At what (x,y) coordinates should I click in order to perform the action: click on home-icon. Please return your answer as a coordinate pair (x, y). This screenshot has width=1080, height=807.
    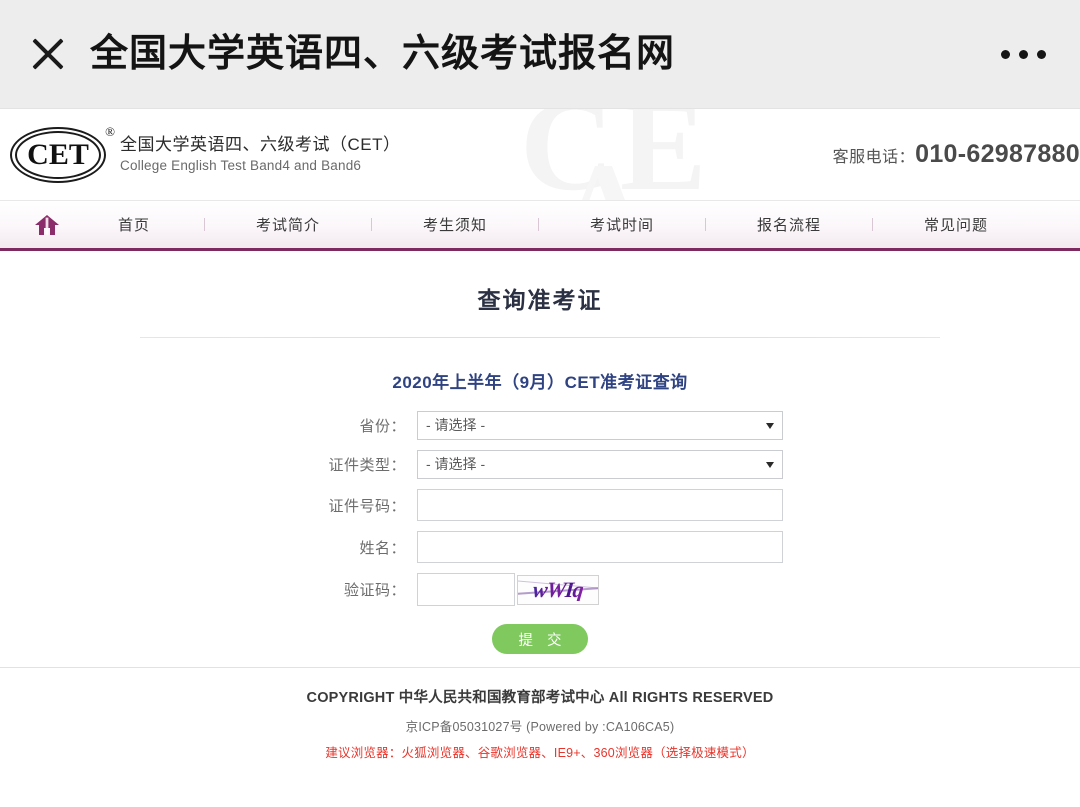
    Looking at the image, I should click on (47, 225).